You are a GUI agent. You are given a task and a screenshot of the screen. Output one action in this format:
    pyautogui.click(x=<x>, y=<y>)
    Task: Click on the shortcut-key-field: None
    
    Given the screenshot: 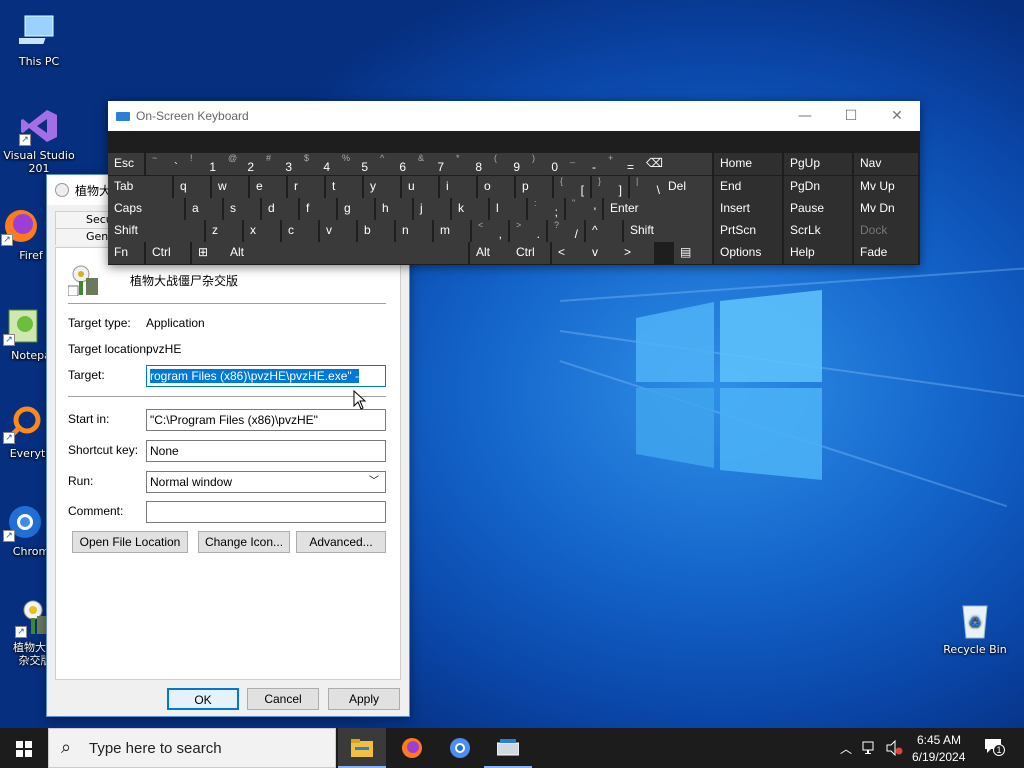 What is the action you would take?
    pyautogui.click(x=266, y=451)
    